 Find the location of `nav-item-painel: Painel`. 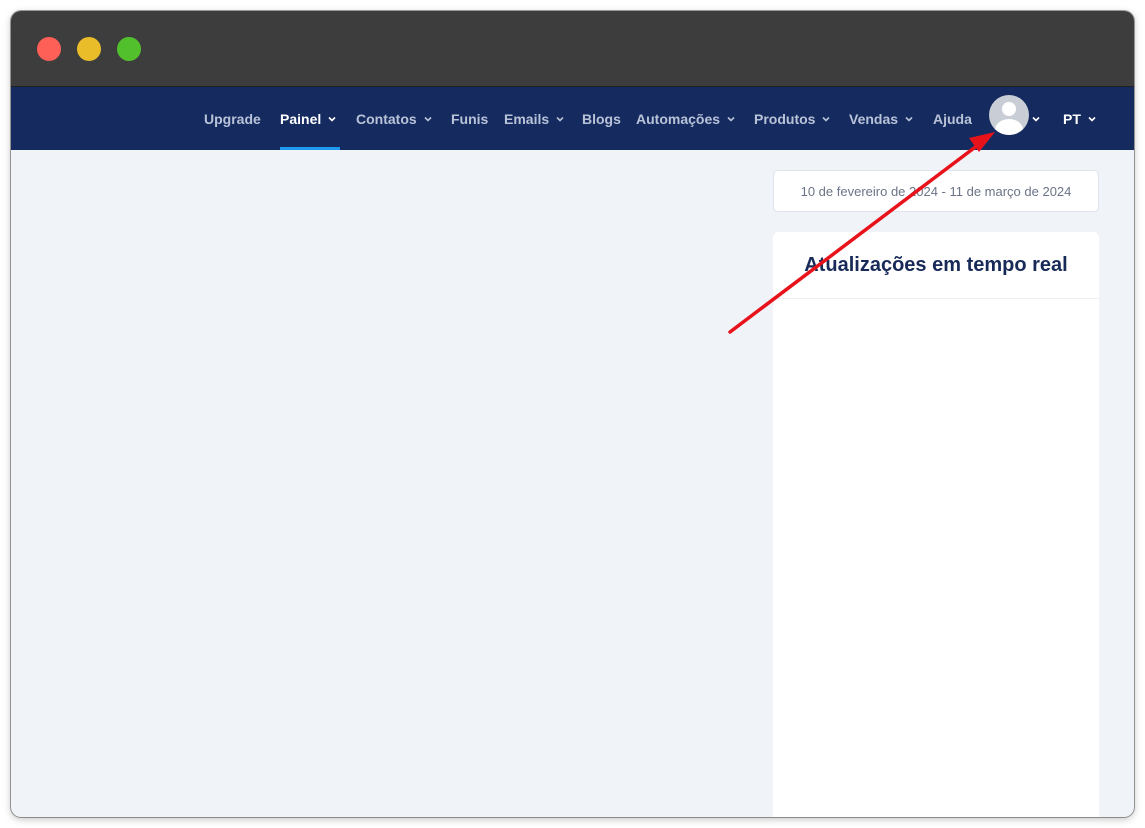

nav-item-painel: Painel is located at coordinates (308, 118).